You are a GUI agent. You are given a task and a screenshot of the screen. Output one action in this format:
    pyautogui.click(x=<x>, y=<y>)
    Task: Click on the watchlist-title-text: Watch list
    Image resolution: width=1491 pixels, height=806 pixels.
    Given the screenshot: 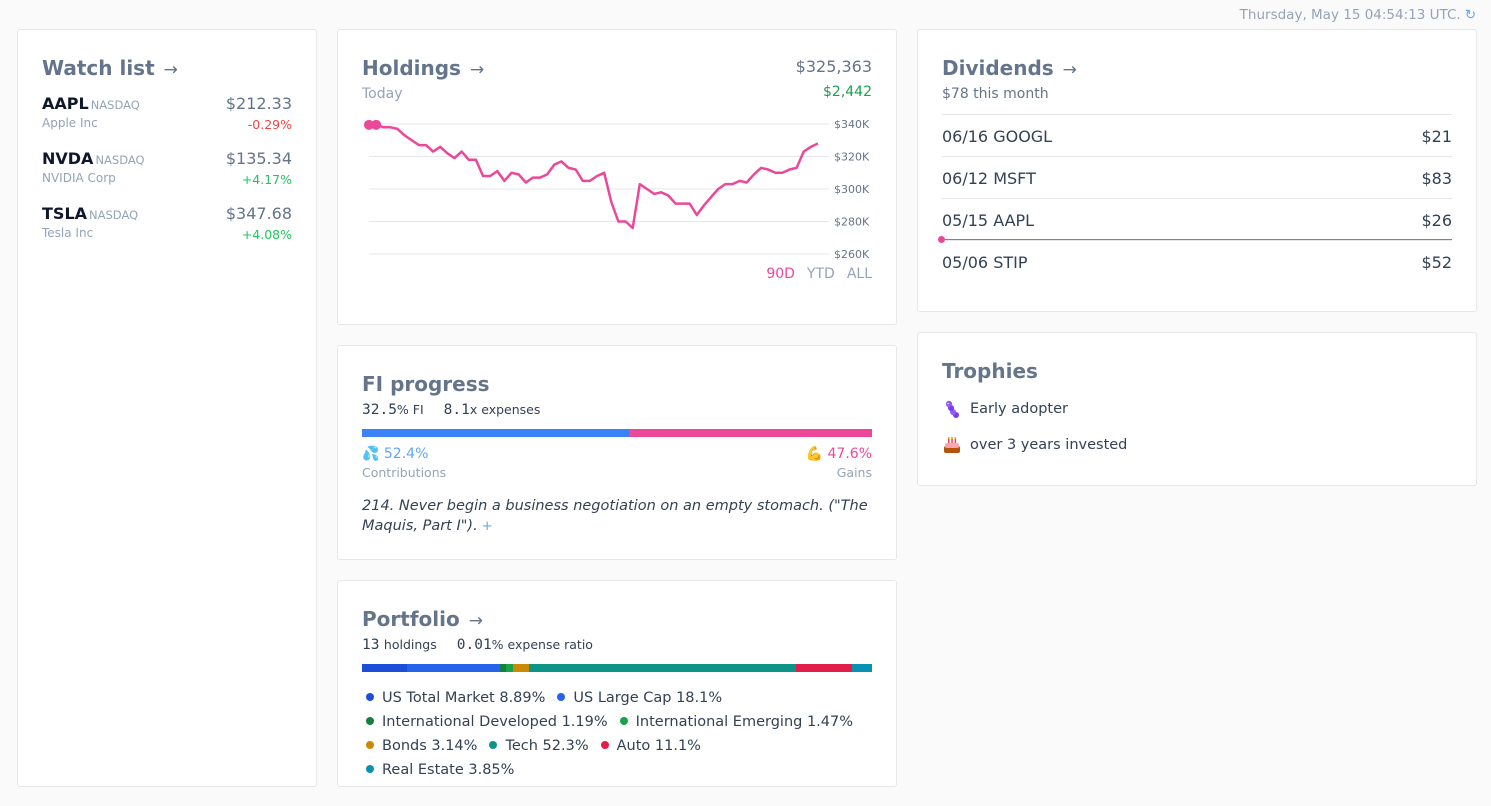 What is the action you would take?
    pyautogui.click(x=98, y=68)
    